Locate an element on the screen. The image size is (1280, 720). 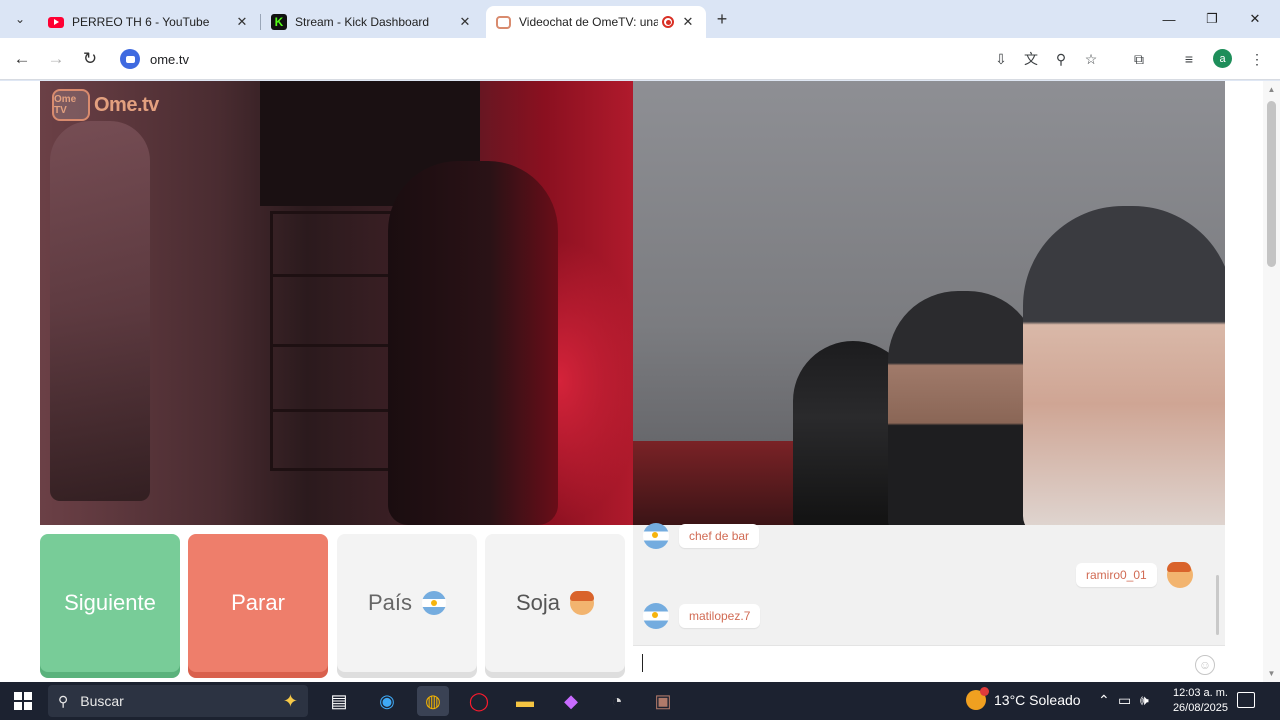
tab-ometv: Videochat de OmeTV: una a ✕ is located at coordinates (596, 22).